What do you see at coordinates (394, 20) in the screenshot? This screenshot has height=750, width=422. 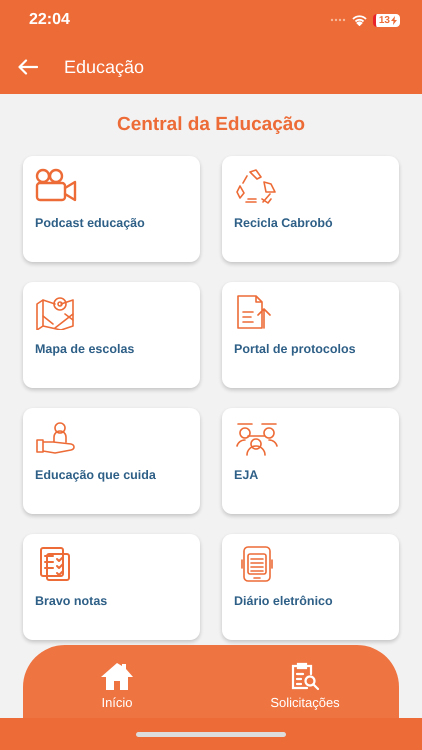 I see `charging-bolt-icon` at bounding box center [394, 20].